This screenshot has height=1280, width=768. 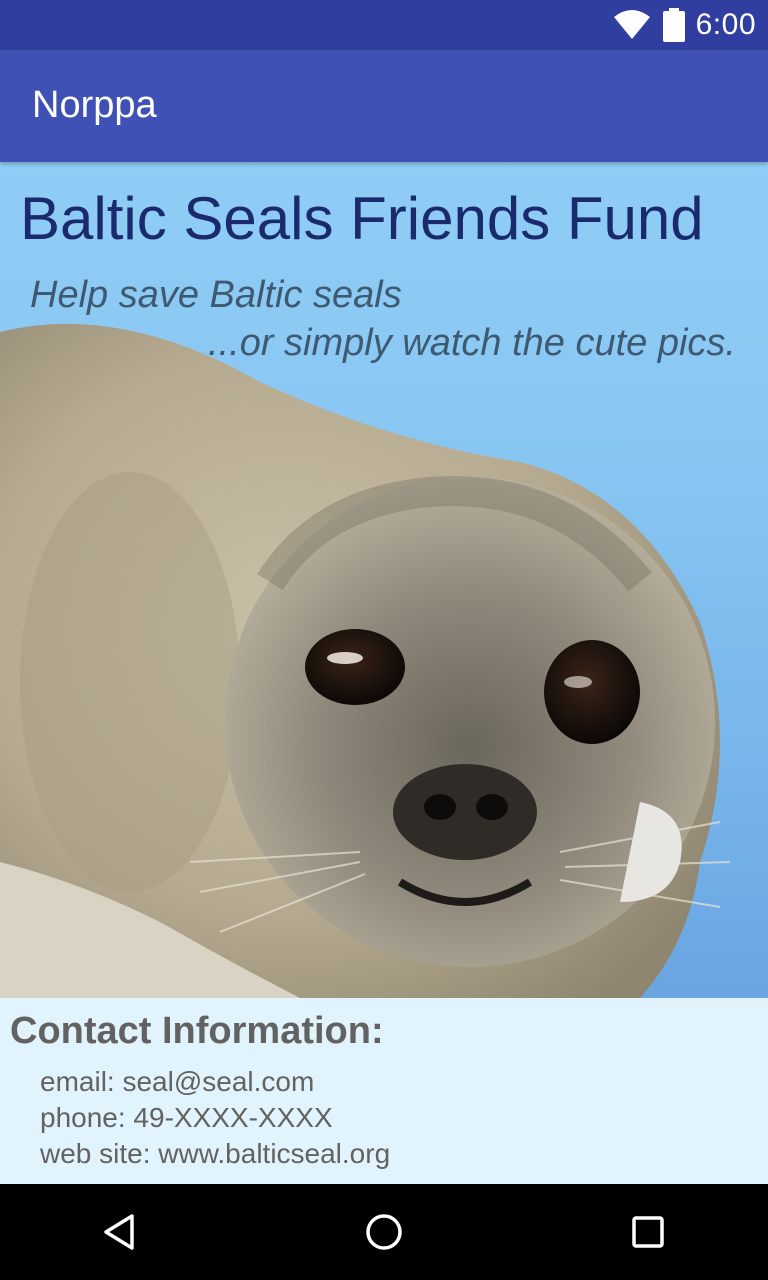 I want to click on back-button, so click(x=120, y=1232).